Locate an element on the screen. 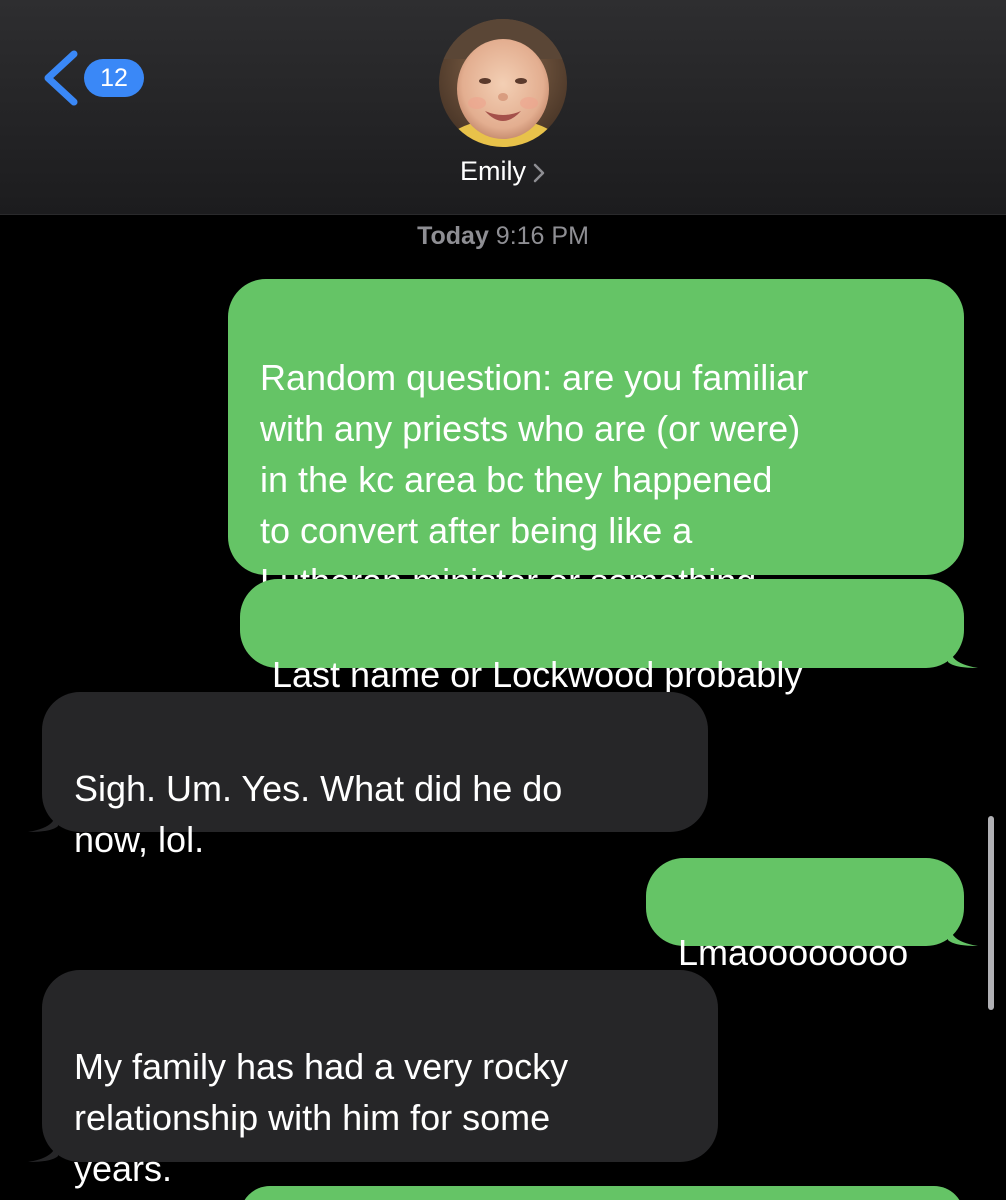  timestamp-time: 9:16 PM is located at coordinates (542, 236).